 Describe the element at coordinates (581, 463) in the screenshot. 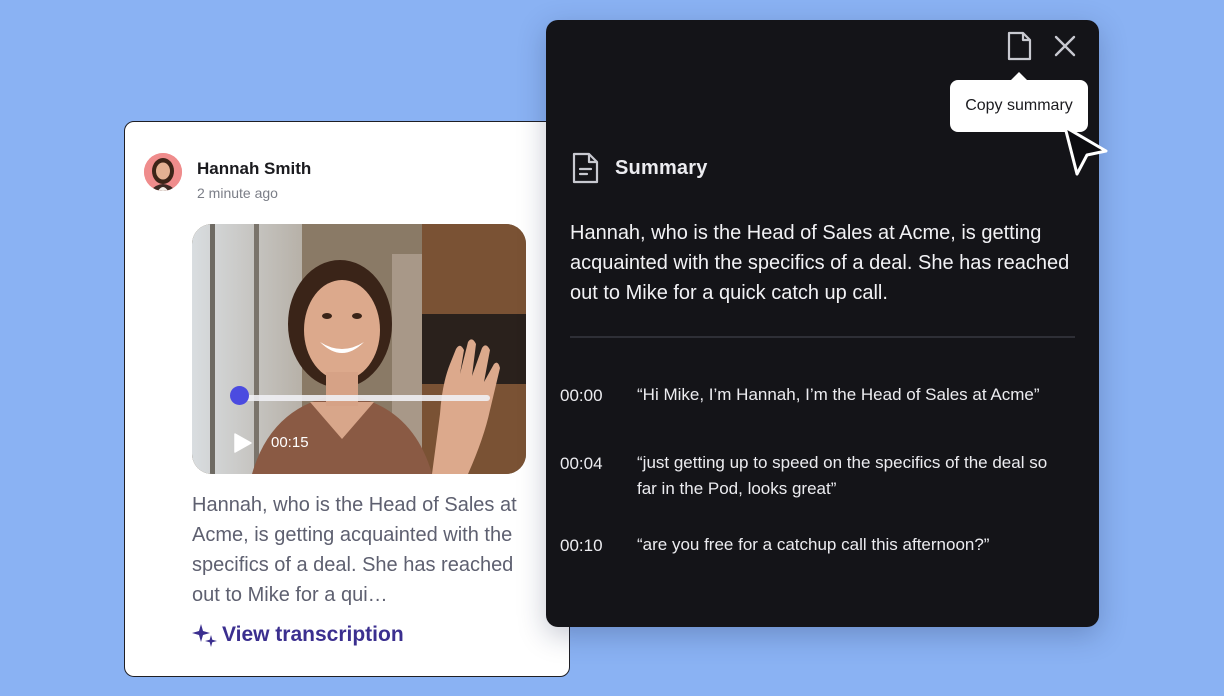

I see `transcript-time: 00:04` at that location.